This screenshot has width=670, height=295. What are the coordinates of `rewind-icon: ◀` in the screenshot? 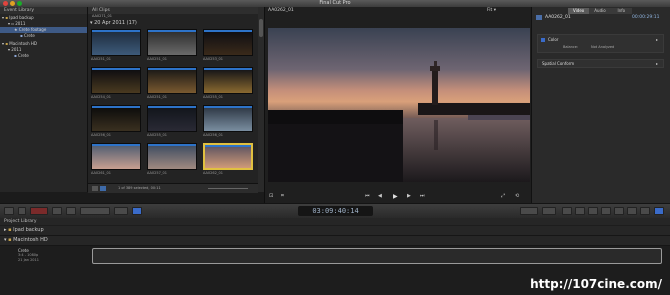 It's located at (380, 196).